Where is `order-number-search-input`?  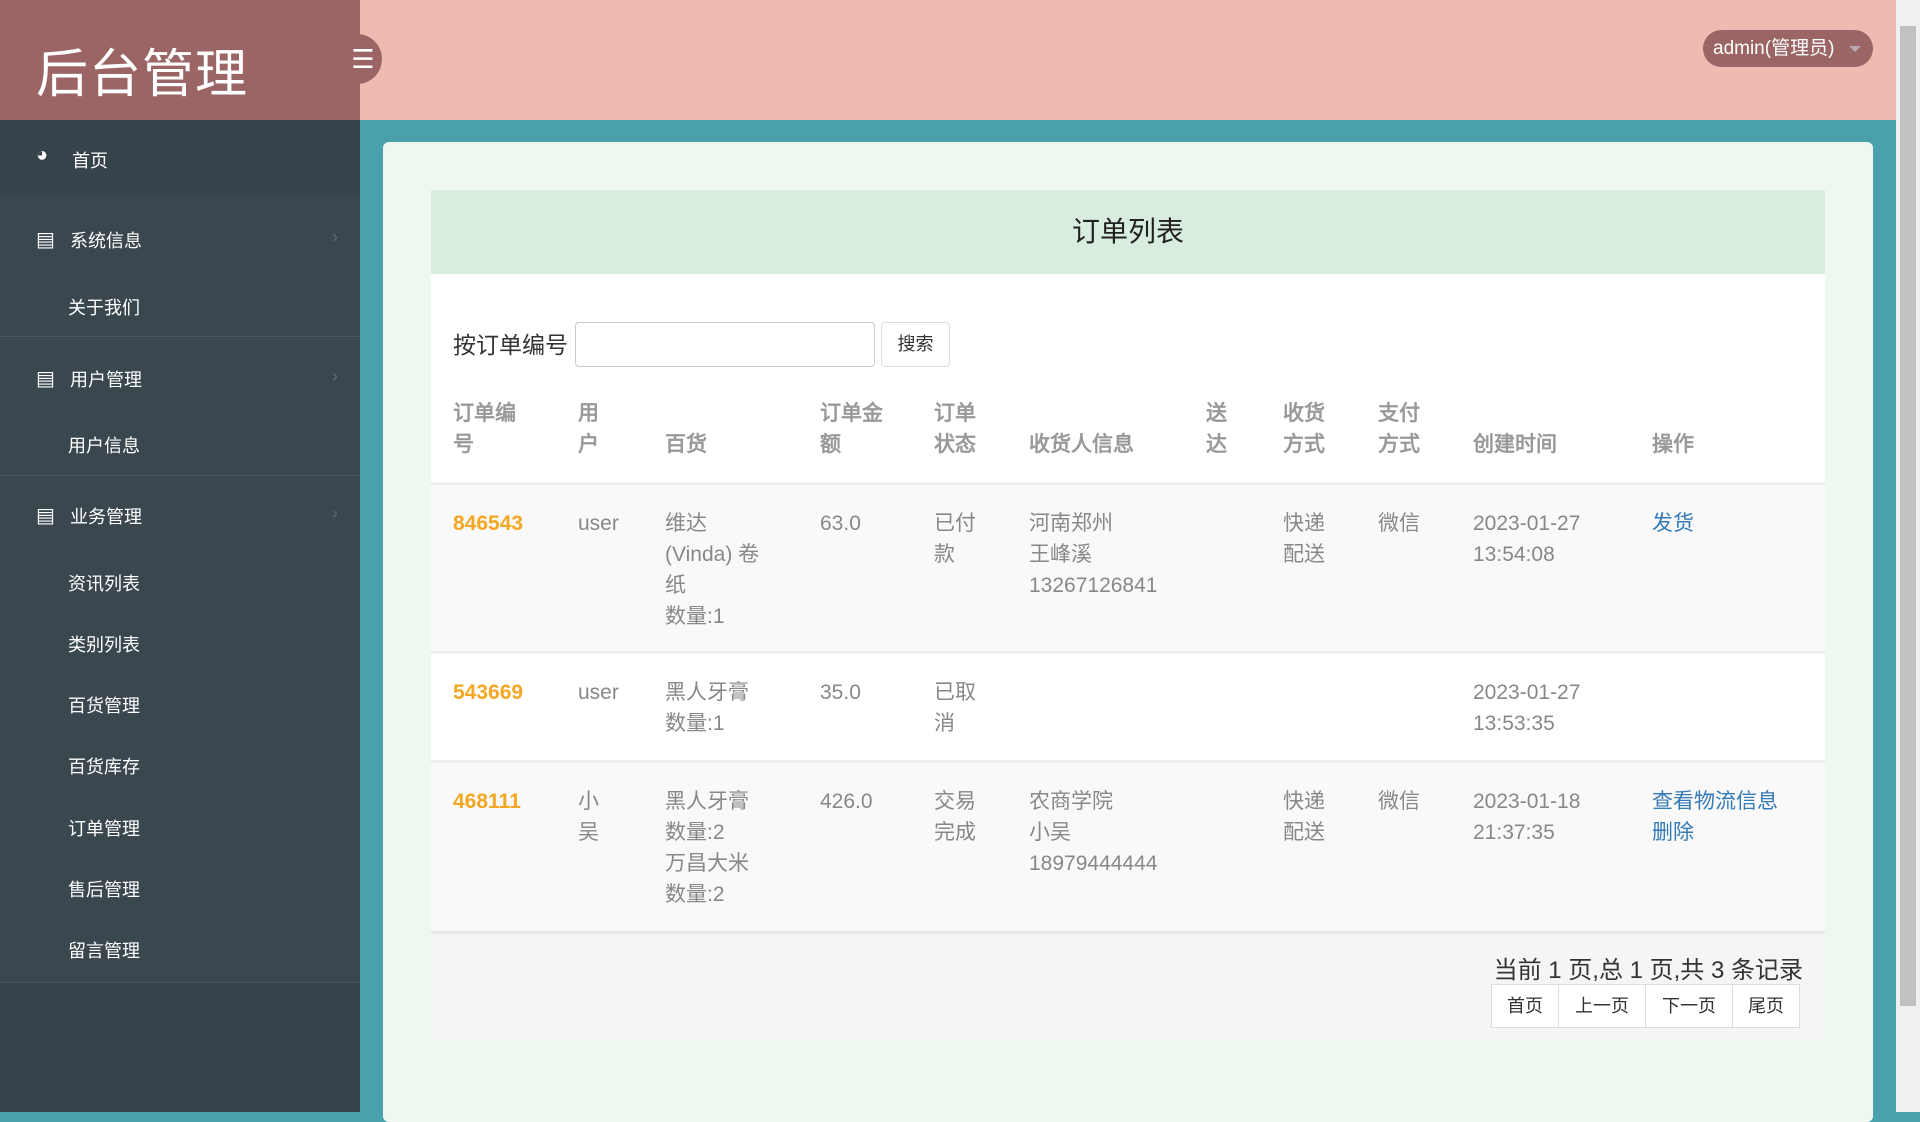 order-number-search-input is located at coordinates (725, 344).